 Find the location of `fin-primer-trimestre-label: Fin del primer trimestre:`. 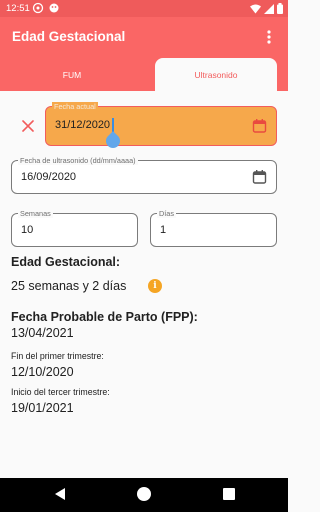

fin-primer-trimestre-label: Fin del primer trimestre: is located at coordinates (57, 356).